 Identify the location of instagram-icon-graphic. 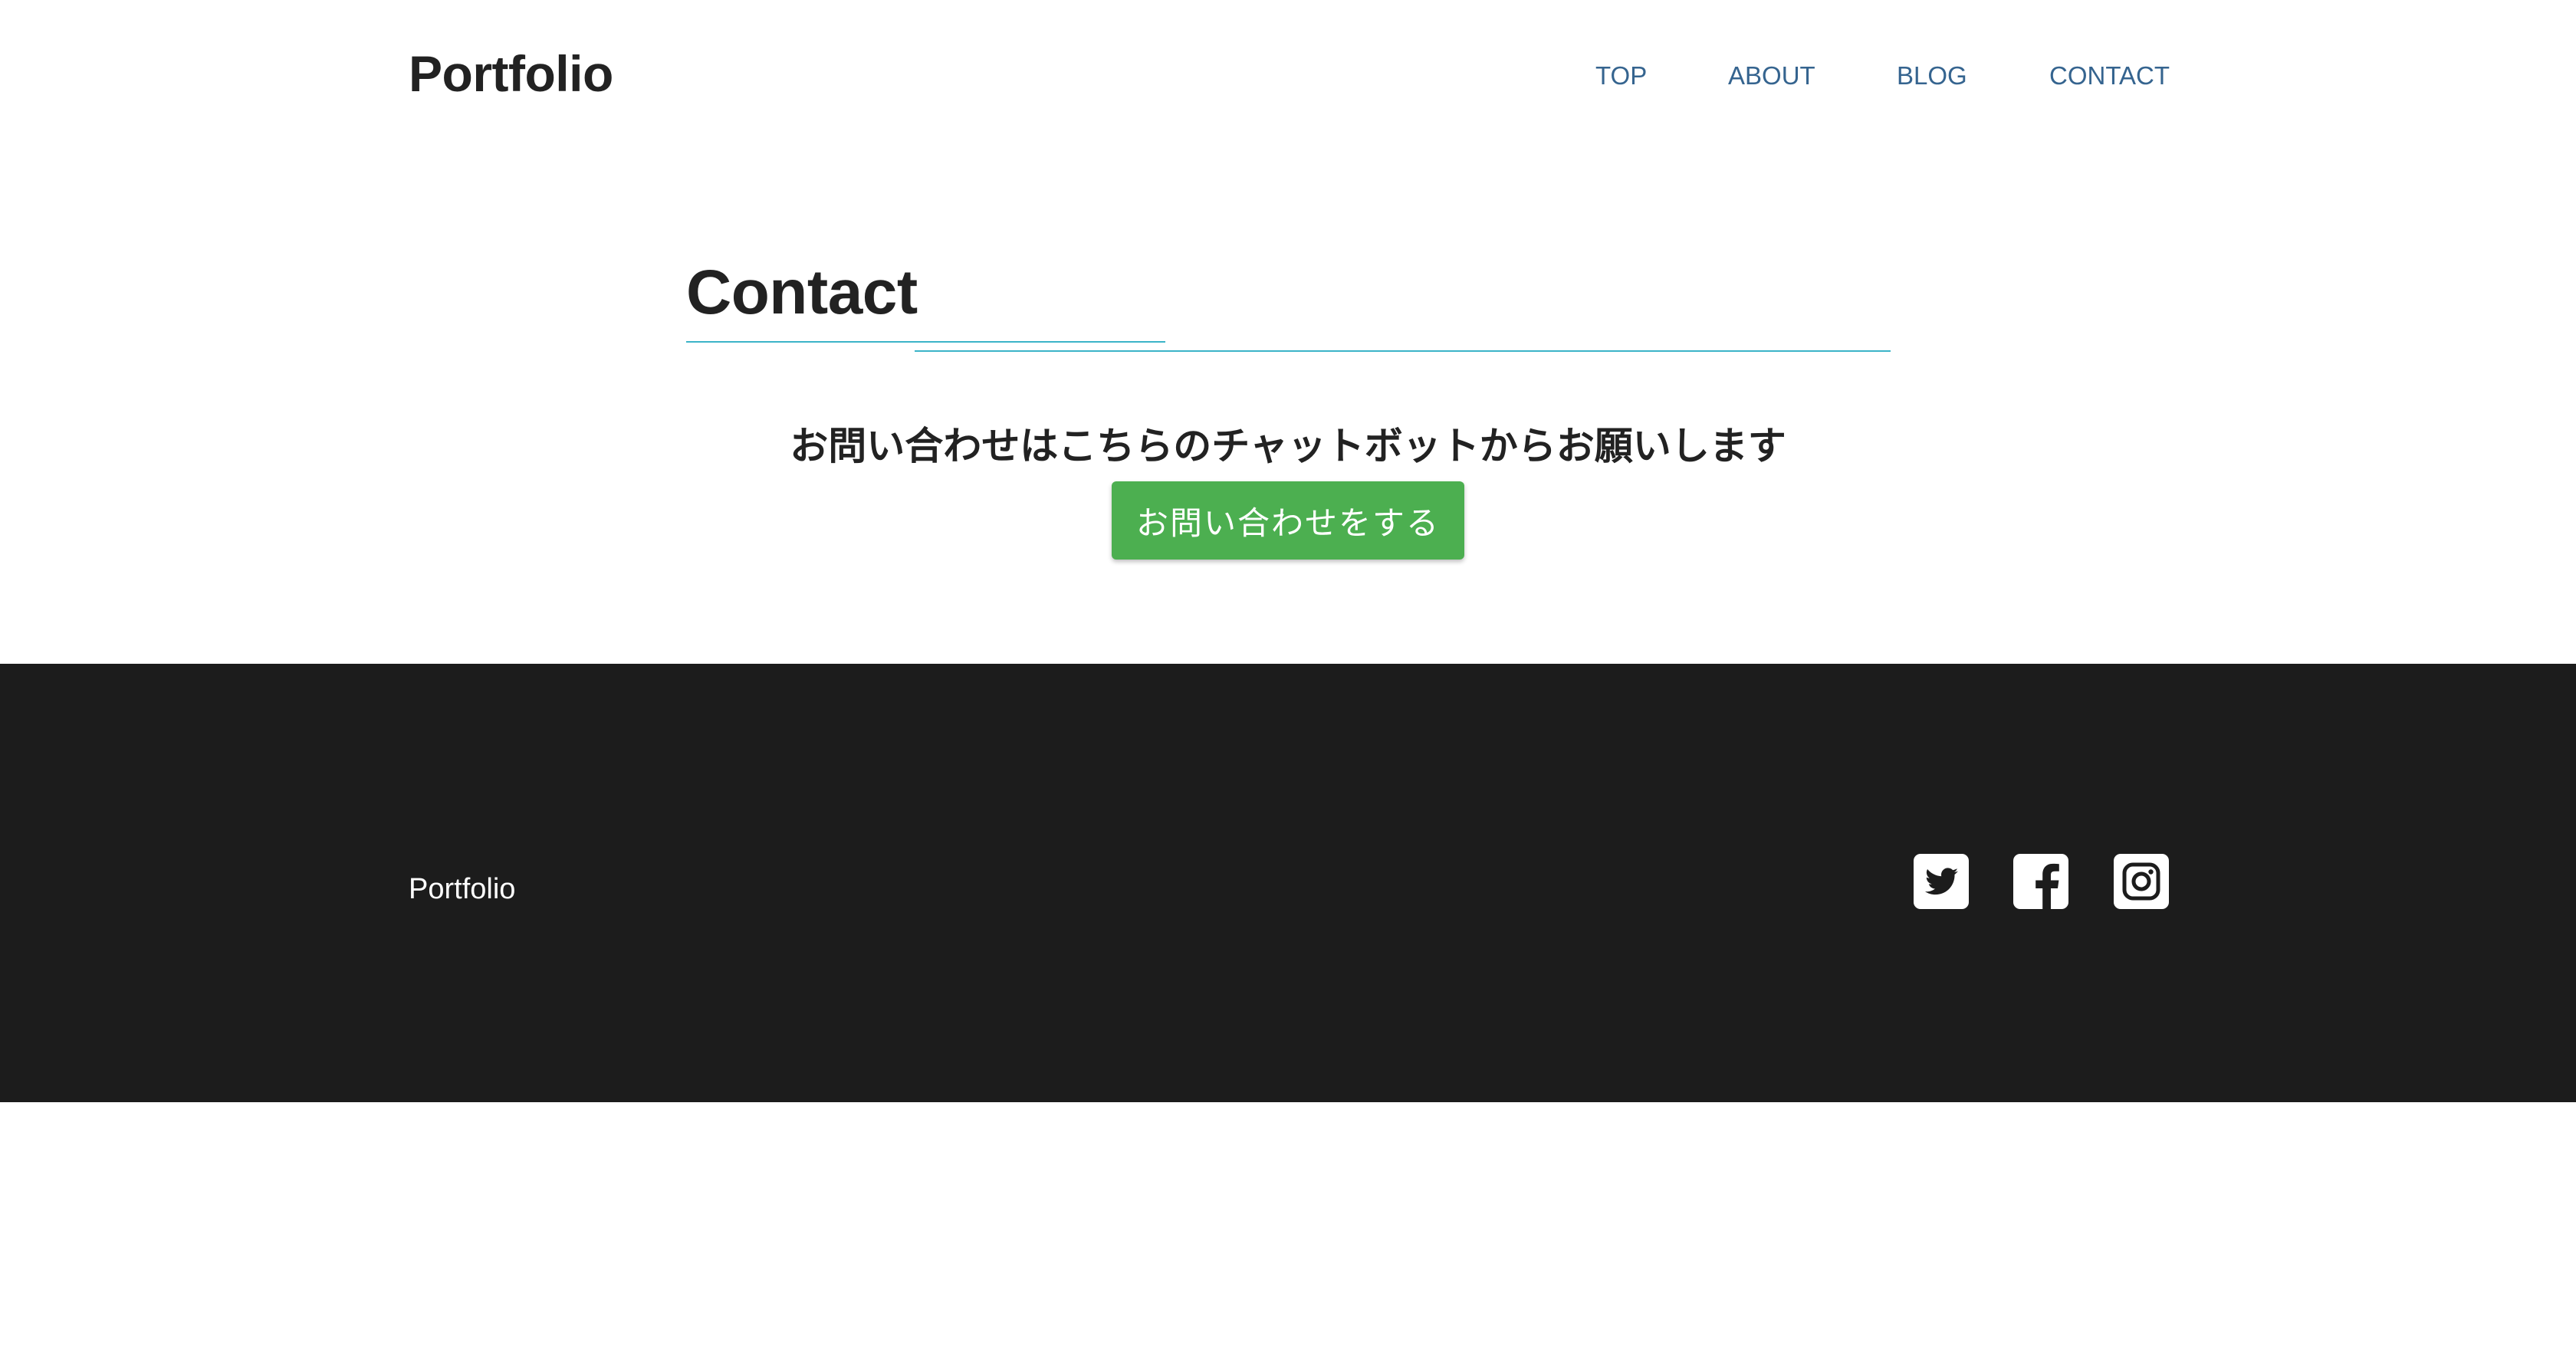
(2141, 881).